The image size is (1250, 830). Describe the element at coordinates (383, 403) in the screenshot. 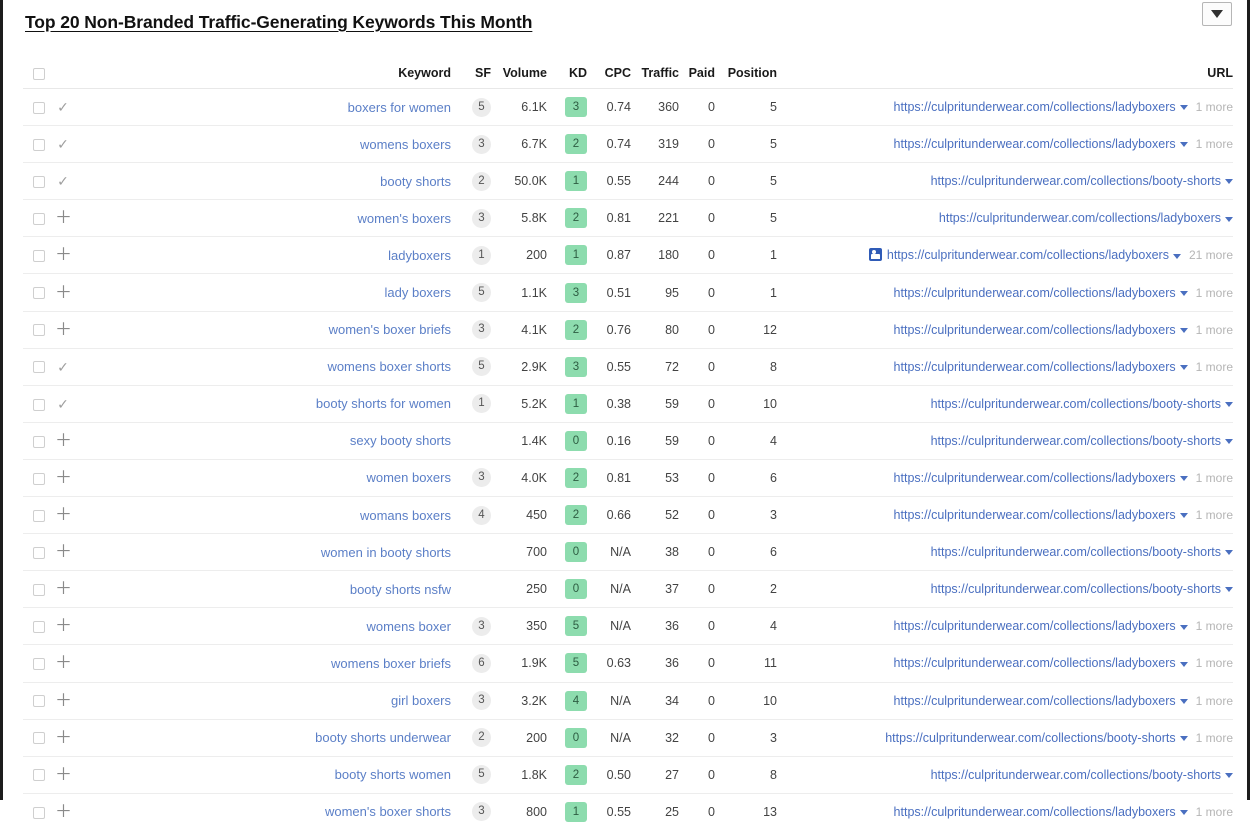

I see `keyword-link: booty shorts for women` at that location.